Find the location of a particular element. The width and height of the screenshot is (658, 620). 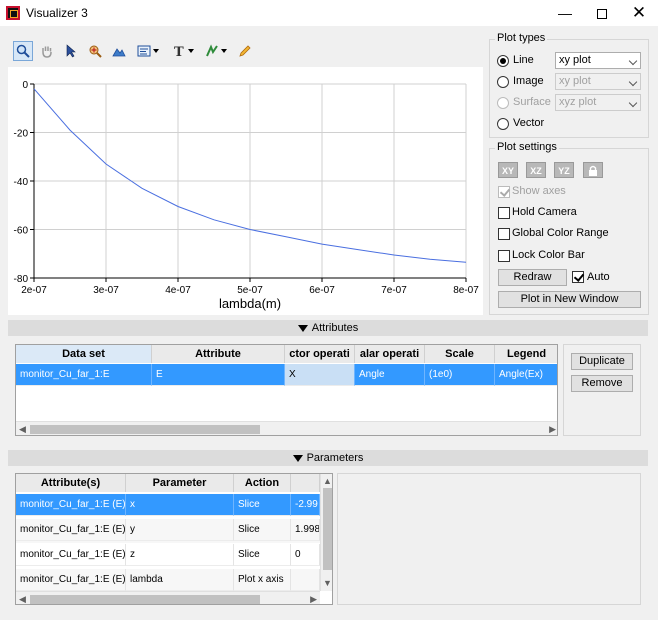

plot-settings-title: Plot settings is located at coordinates (527, 147).